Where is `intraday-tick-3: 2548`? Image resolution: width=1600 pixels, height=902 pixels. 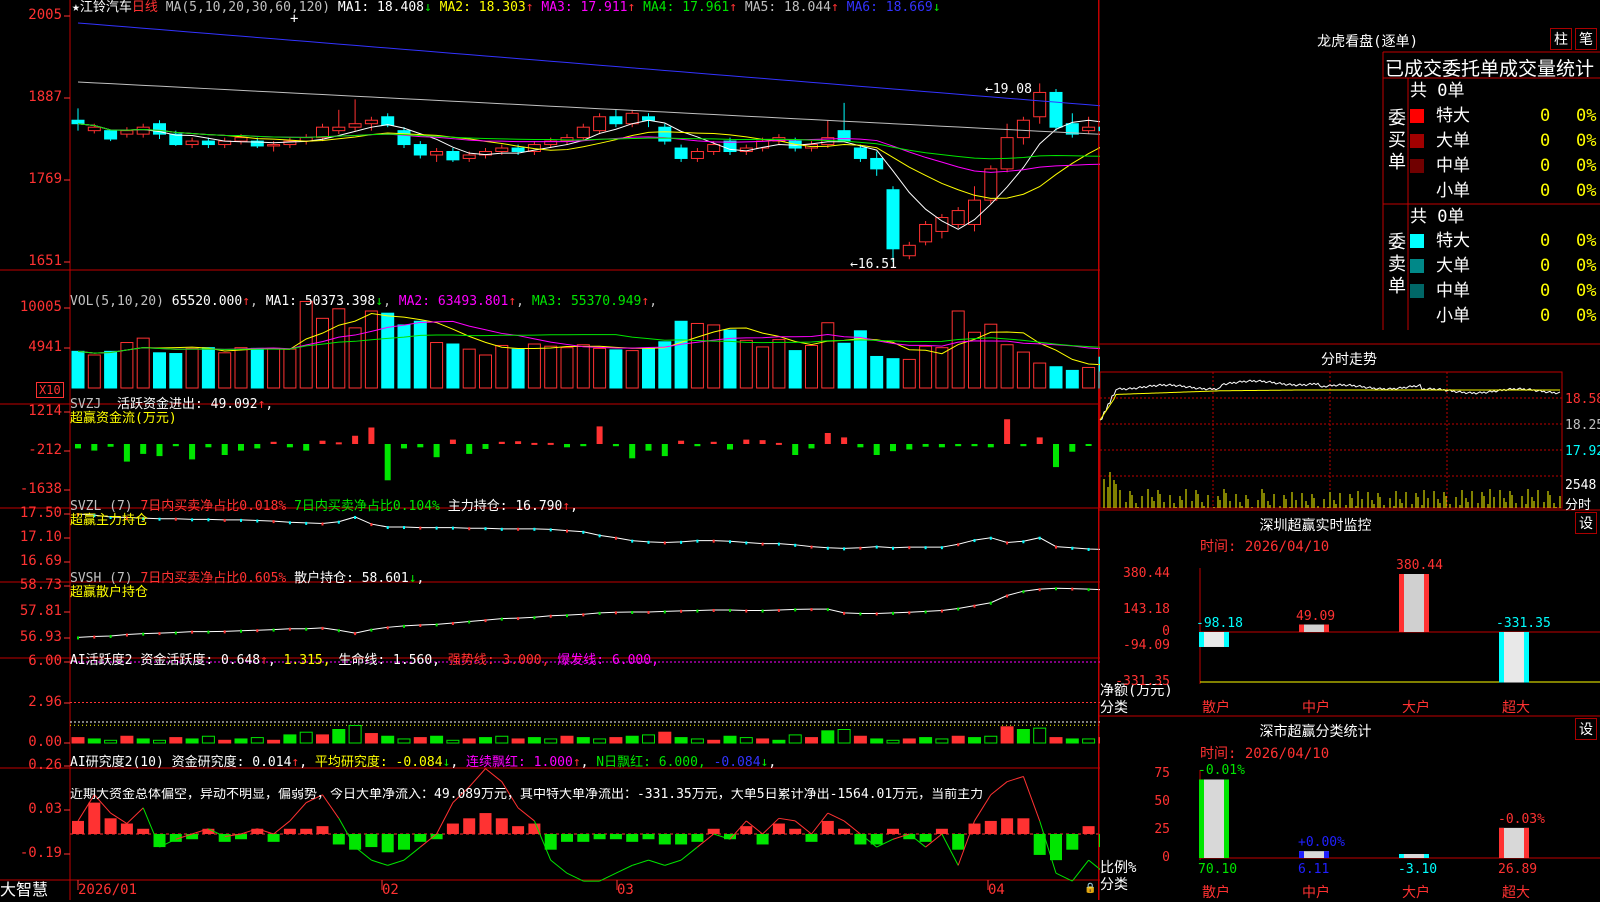
intraday-tick-3: 2548 is located at coordinates (1581, 485).